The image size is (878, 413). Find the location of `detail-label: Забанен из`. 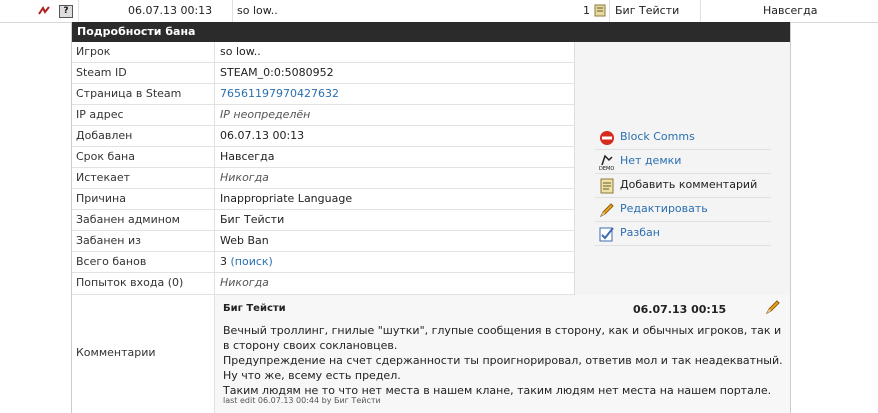

detail-label: Забанен из is located at coordinates (108, 240).